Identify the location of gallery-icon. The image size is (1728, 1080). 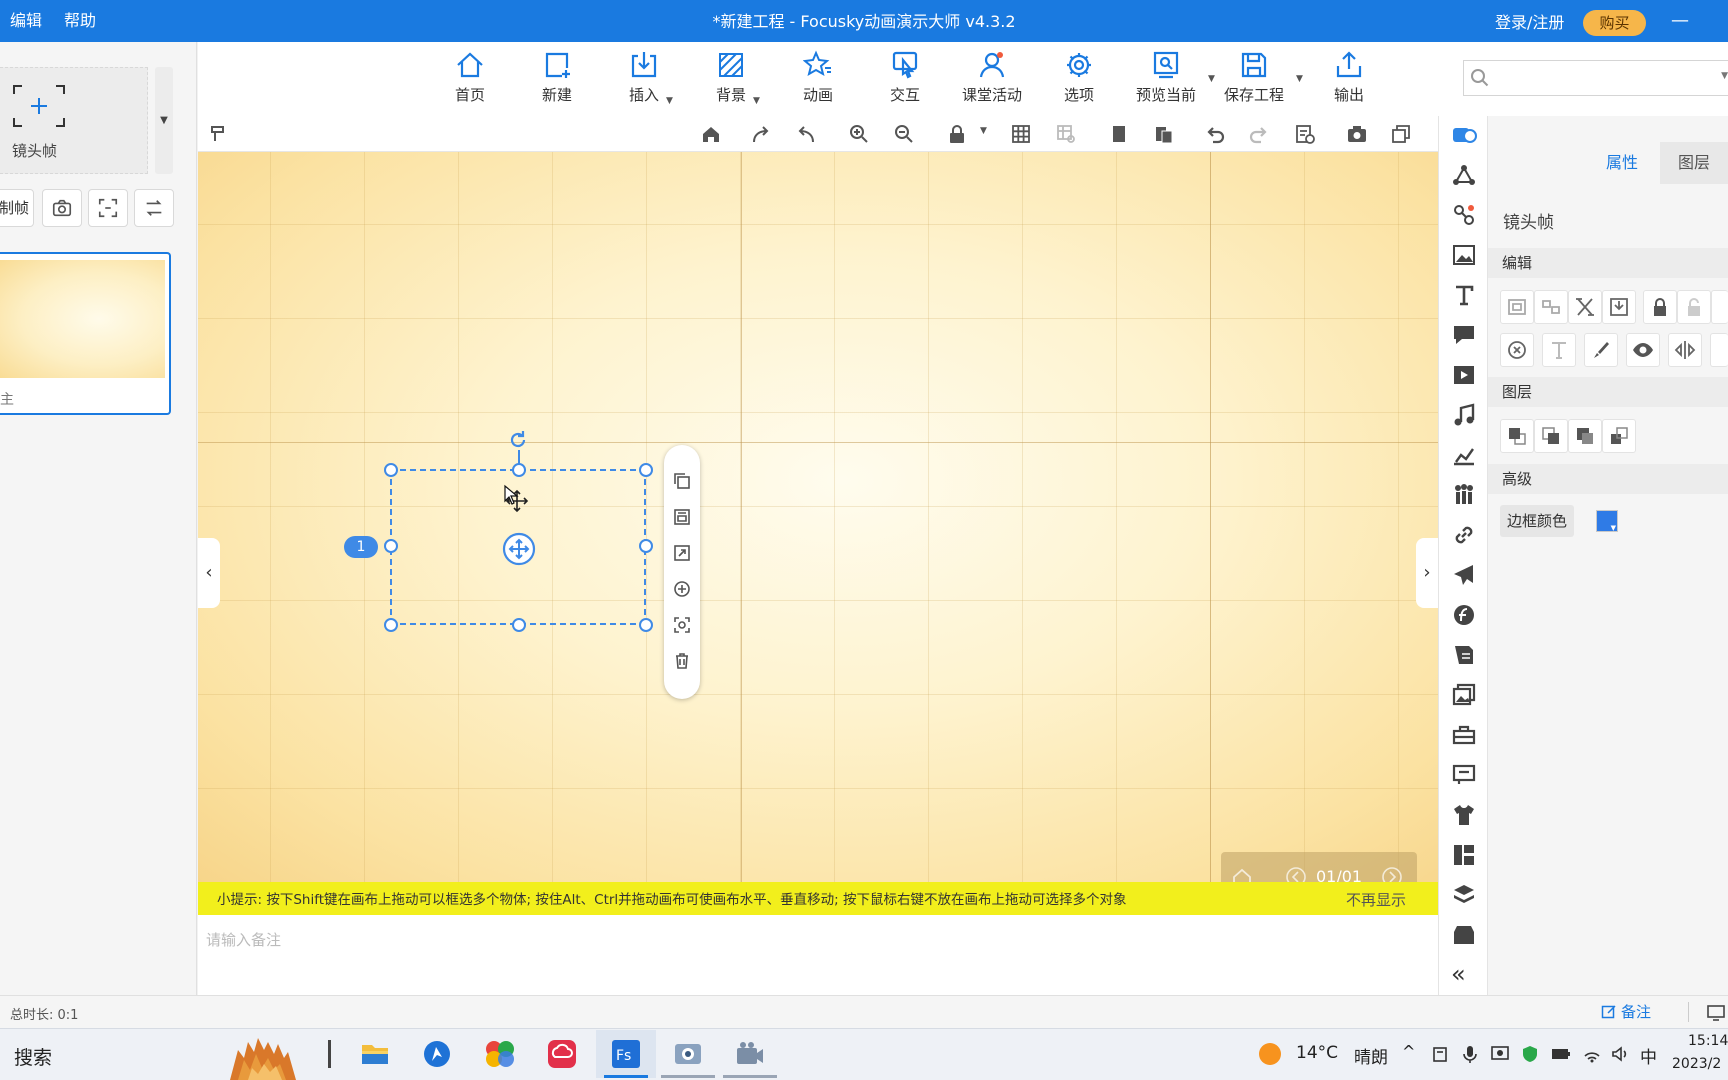
(1464, 695).